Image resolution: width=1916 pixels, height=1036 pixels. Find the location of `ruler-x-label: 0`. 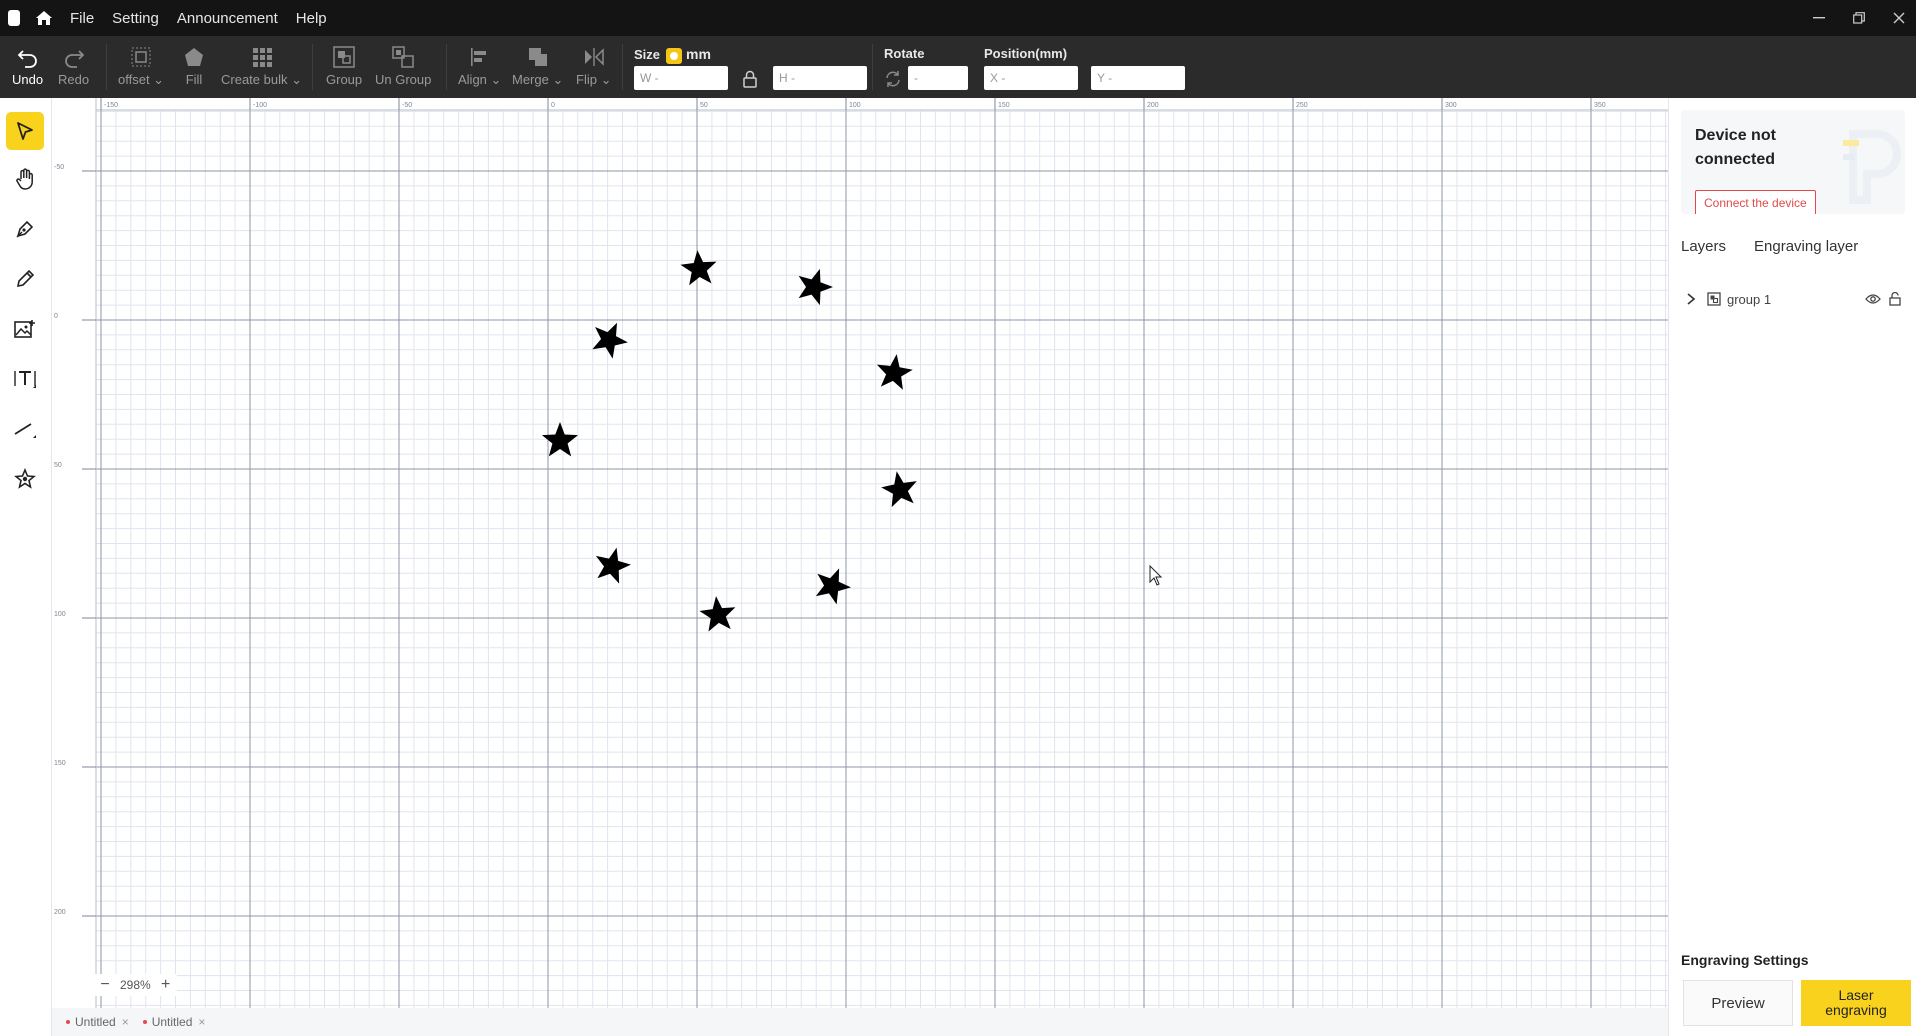

ruler-x-label: 0 is located at coordinates (553, 105).